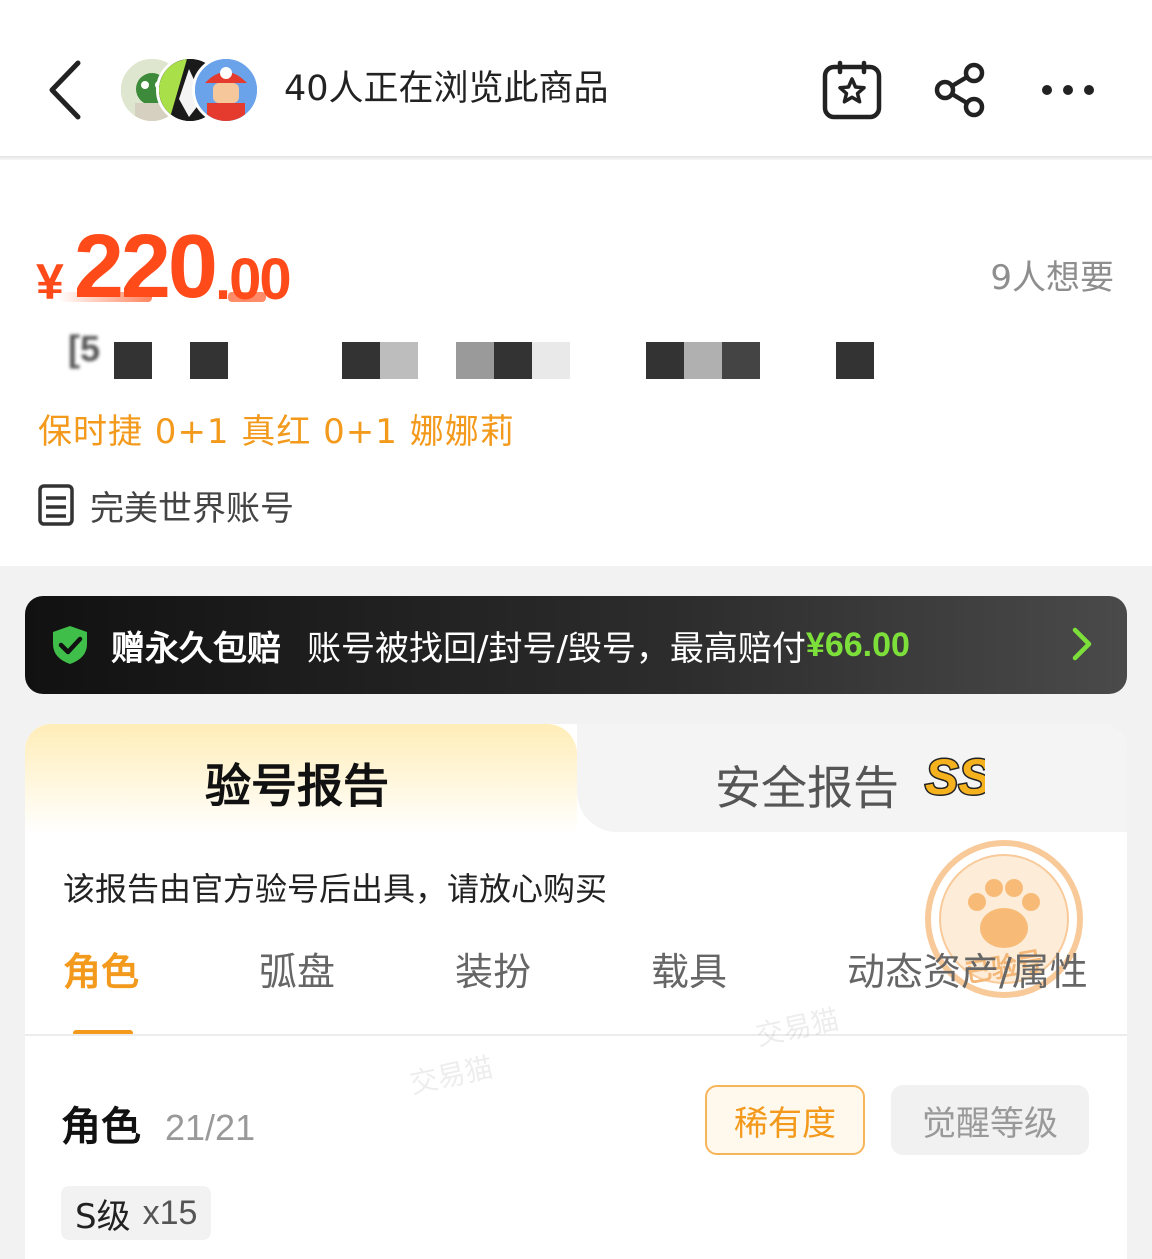 The height and width of the screenshot is (1259, 1152). I want to click on grade-chip: S级 x15, so click(136, 1213).